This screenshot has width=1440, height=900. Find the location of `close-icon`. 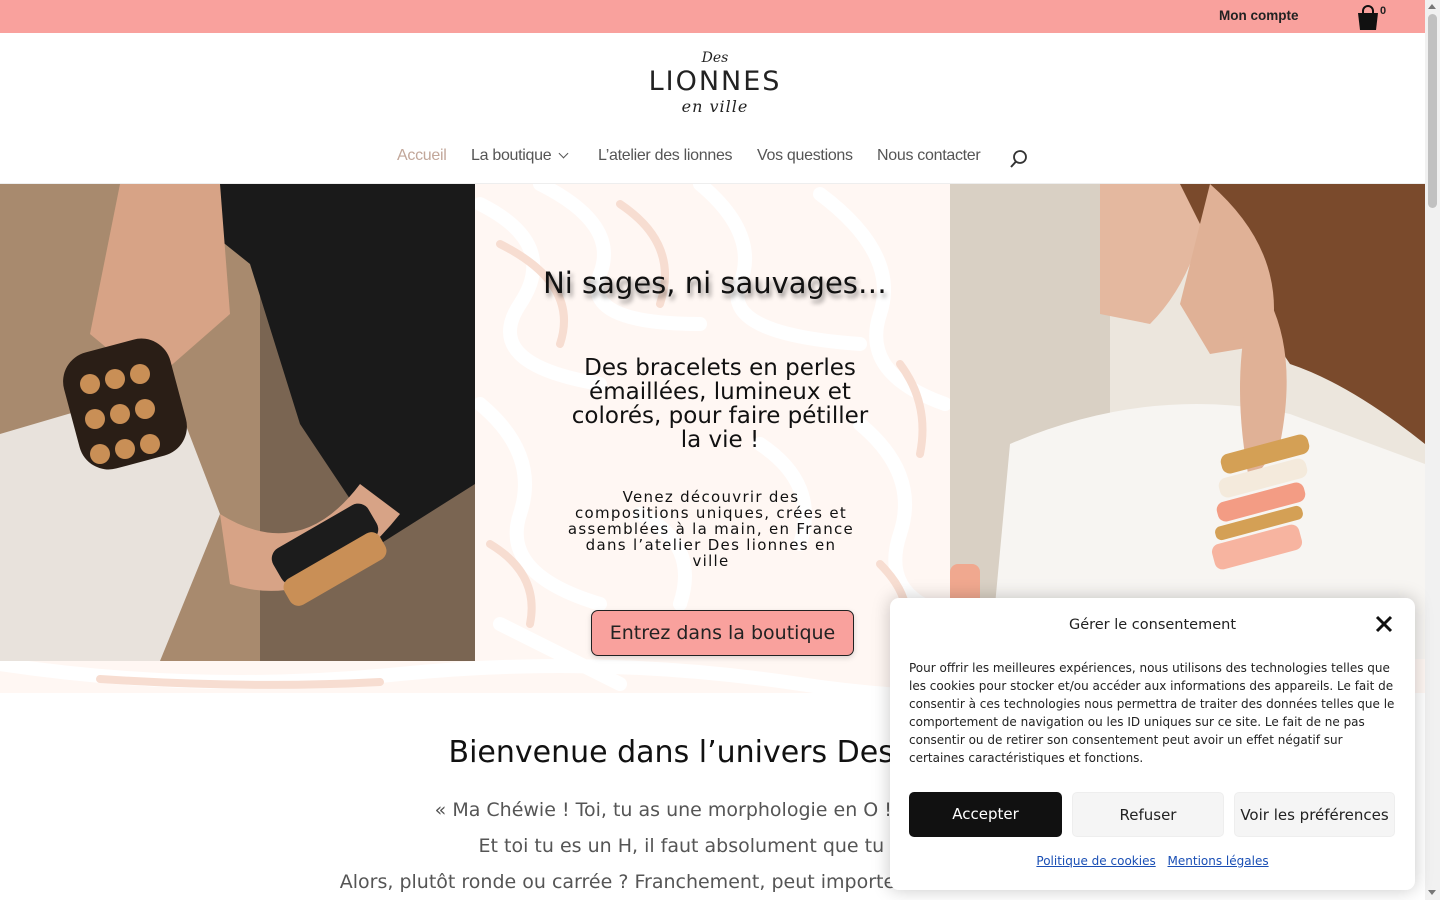

close-icon is located at coordinates (1384, 624).